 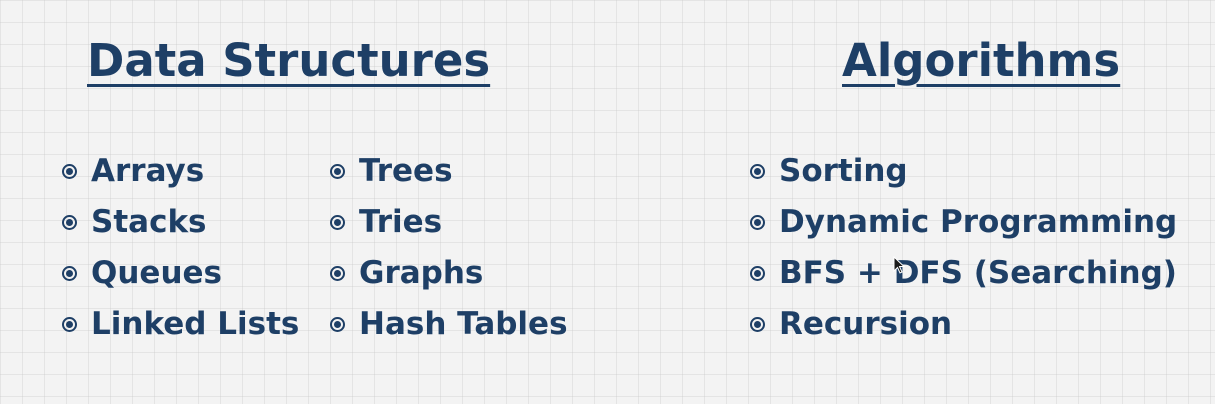 I want to click on algorithms-heading: Algorithms, so click(x=981, y=60).